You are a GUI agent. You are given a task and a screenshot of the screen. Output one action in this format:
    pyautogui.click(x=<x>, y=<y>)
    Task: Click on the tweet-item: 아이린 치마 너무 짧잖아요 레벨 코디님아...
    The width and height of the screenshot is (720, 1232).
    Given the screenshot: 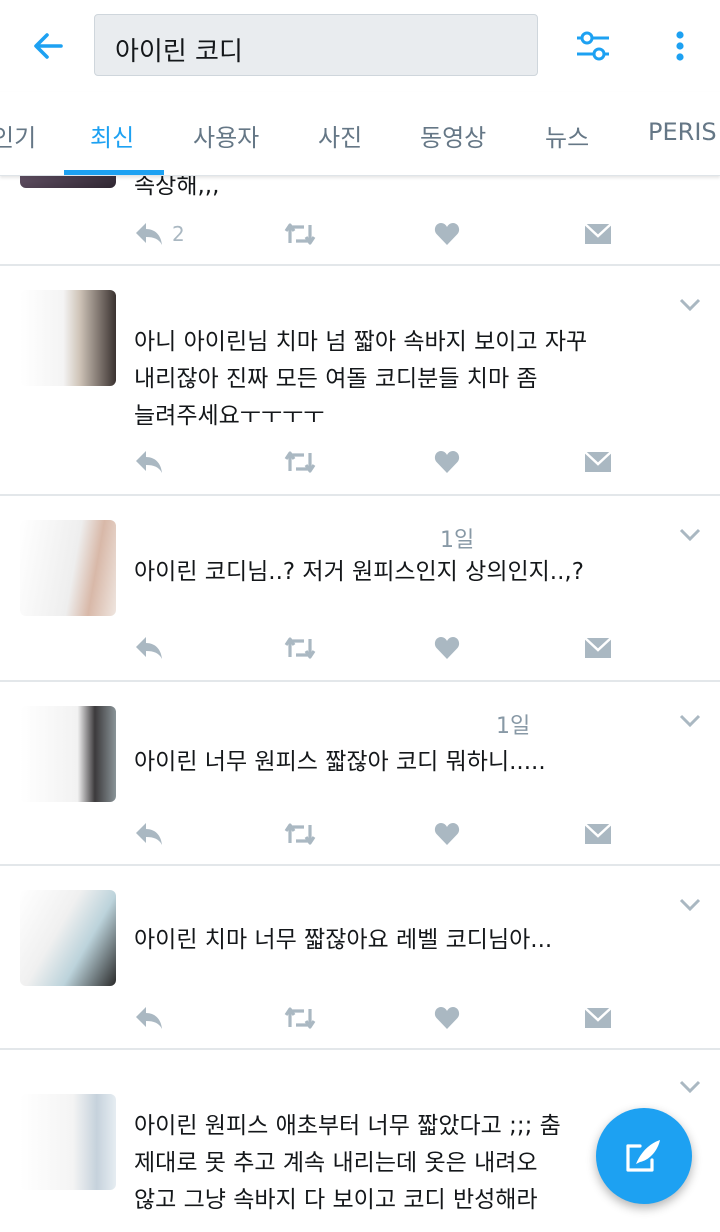 What is the action you would take?
    pyautogui.click(x=360, y=958)
    